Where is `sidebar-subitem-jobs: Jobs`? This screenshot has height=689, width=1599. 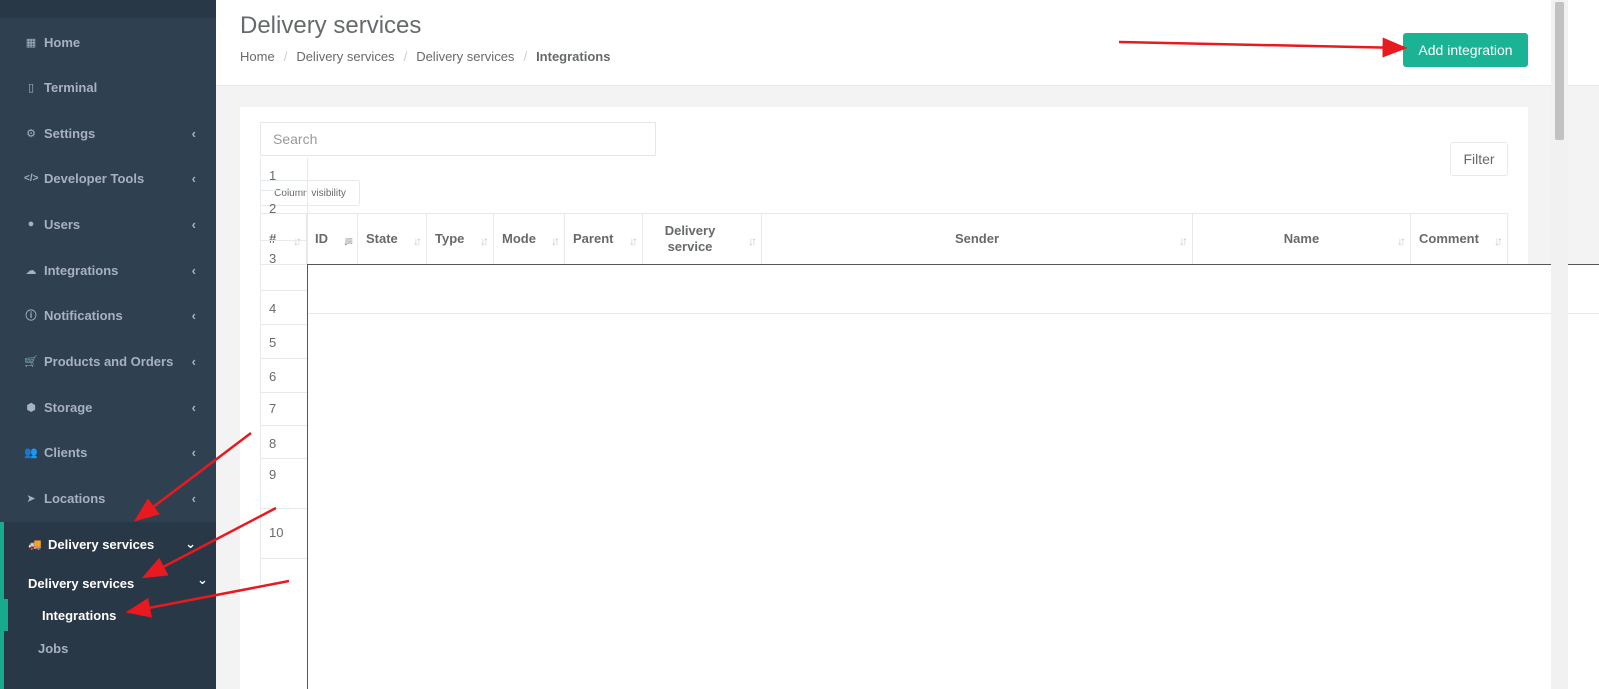
sidebar-subitem-jobs: Jobs is located at coordinates (53, 648).